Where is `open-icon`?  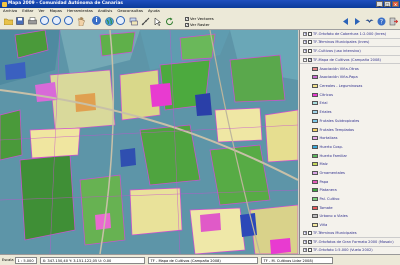
open-icon is located at coordinates (8, 21).